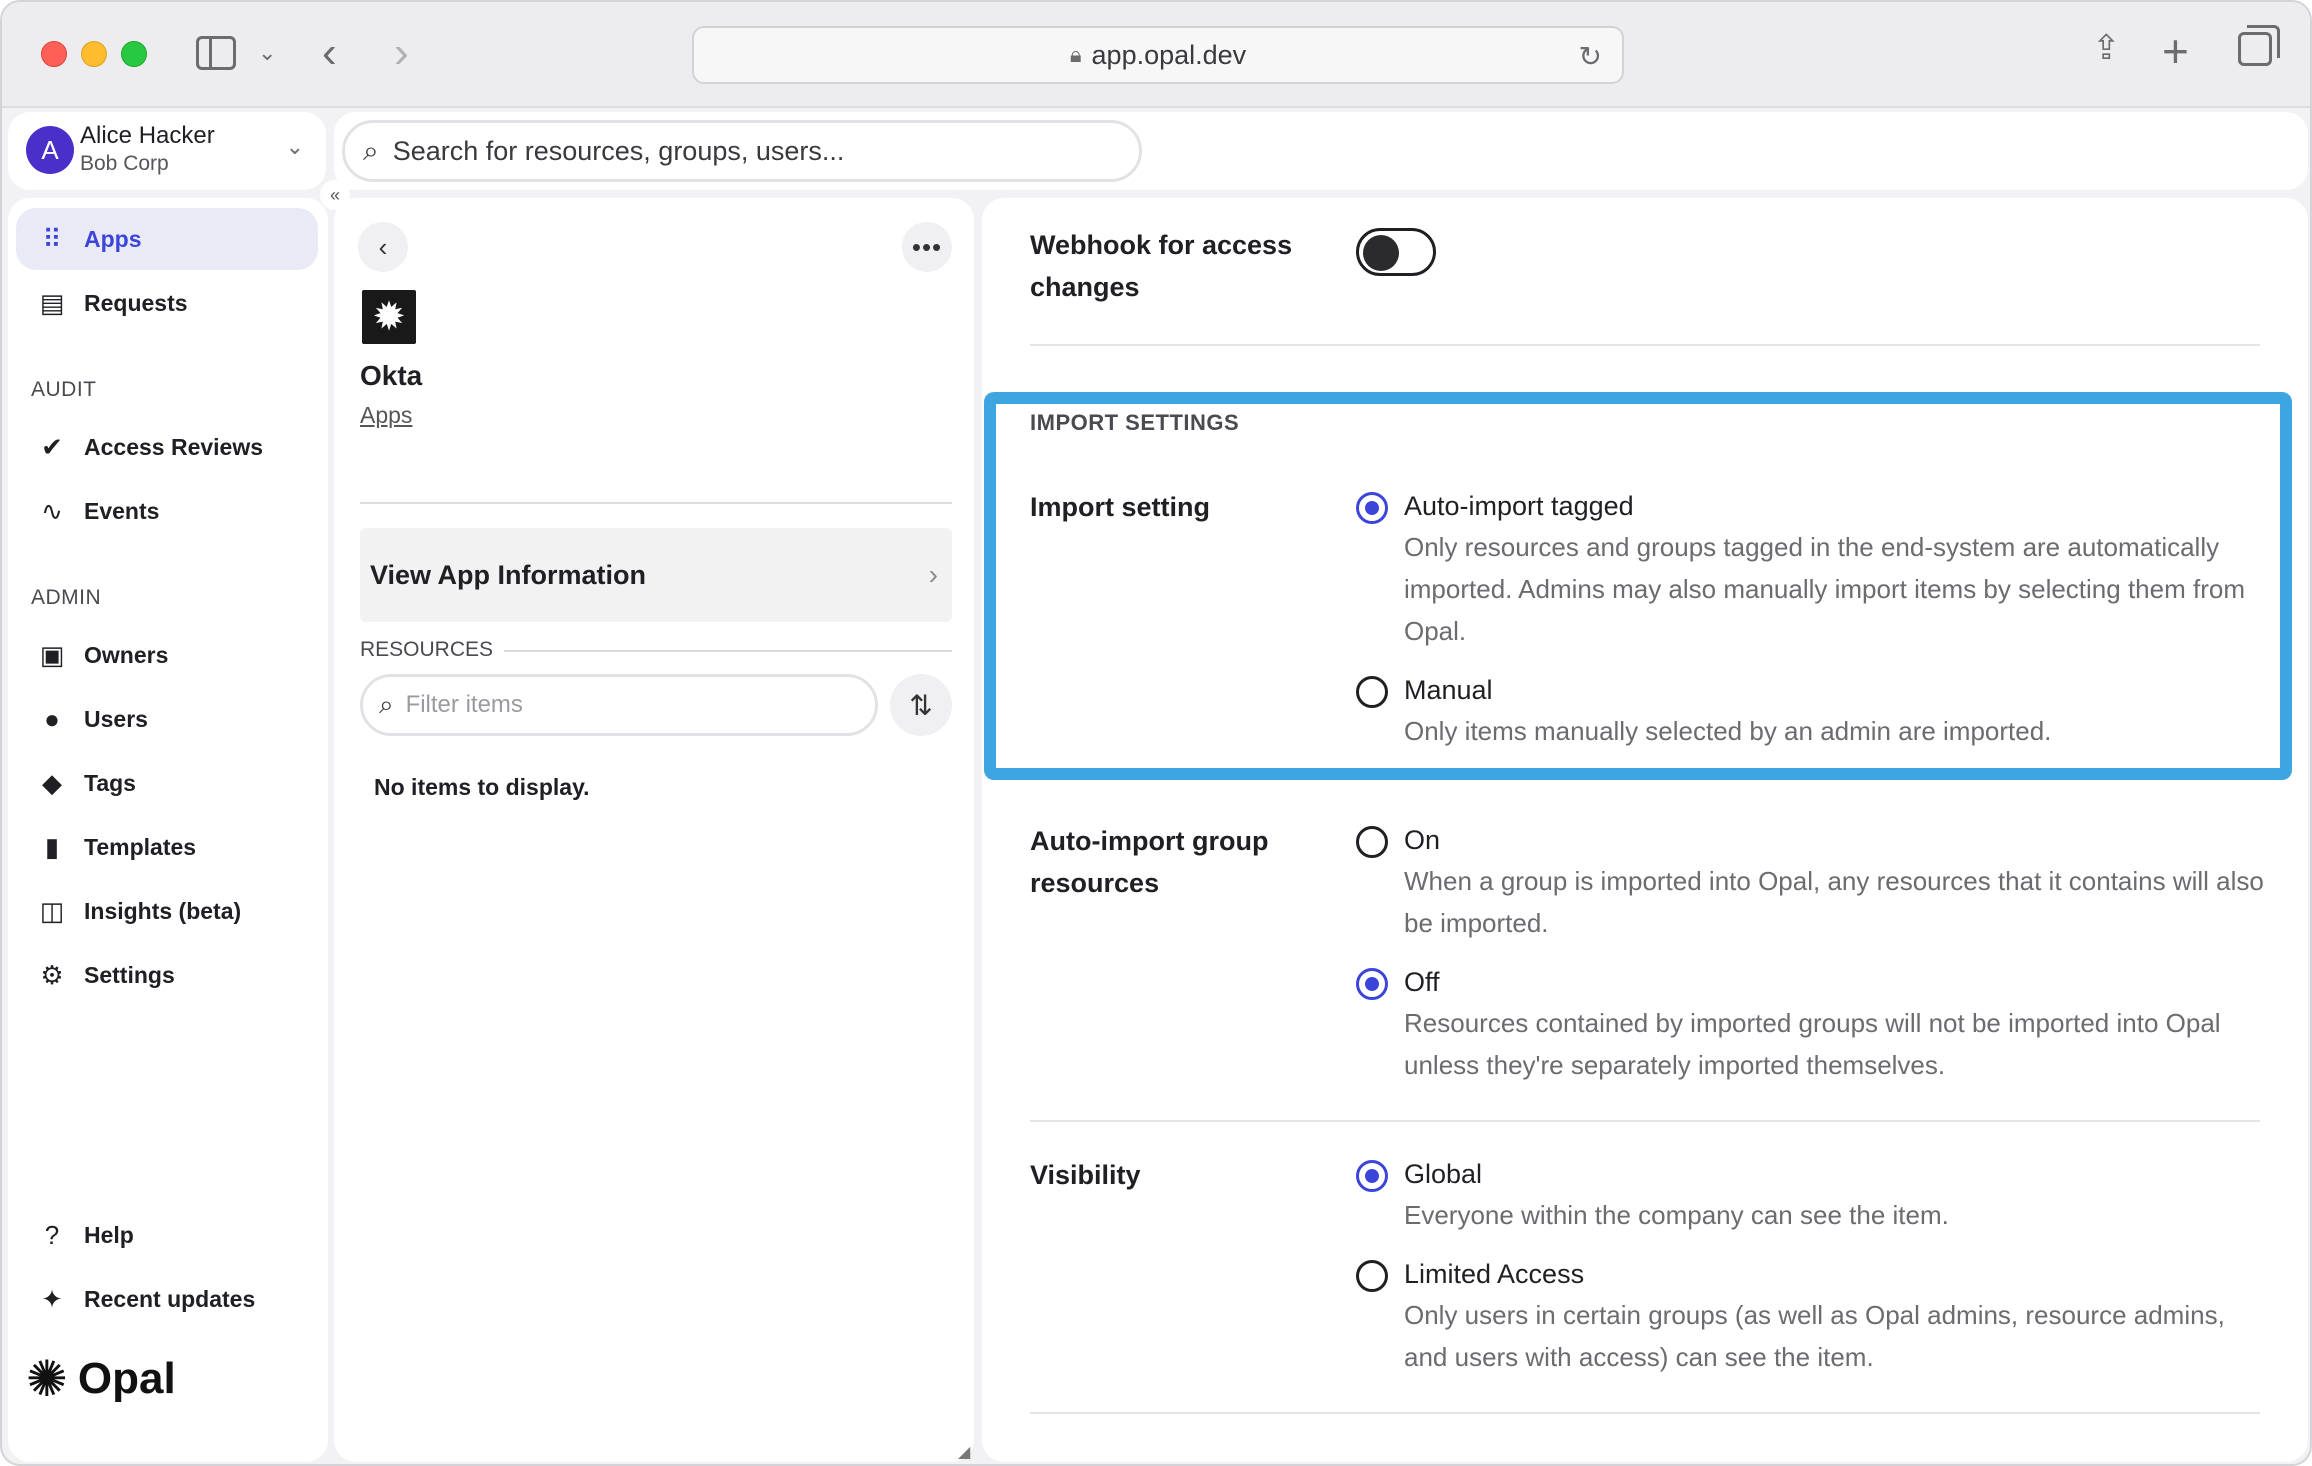 Image resolution: width=2312 pixels, height=1466 pixels. Describe the element at coordinates (167, 151) in the screenshot. I see `user-switcher: A Alice Hacker Bob Corp ⌄` at that location.